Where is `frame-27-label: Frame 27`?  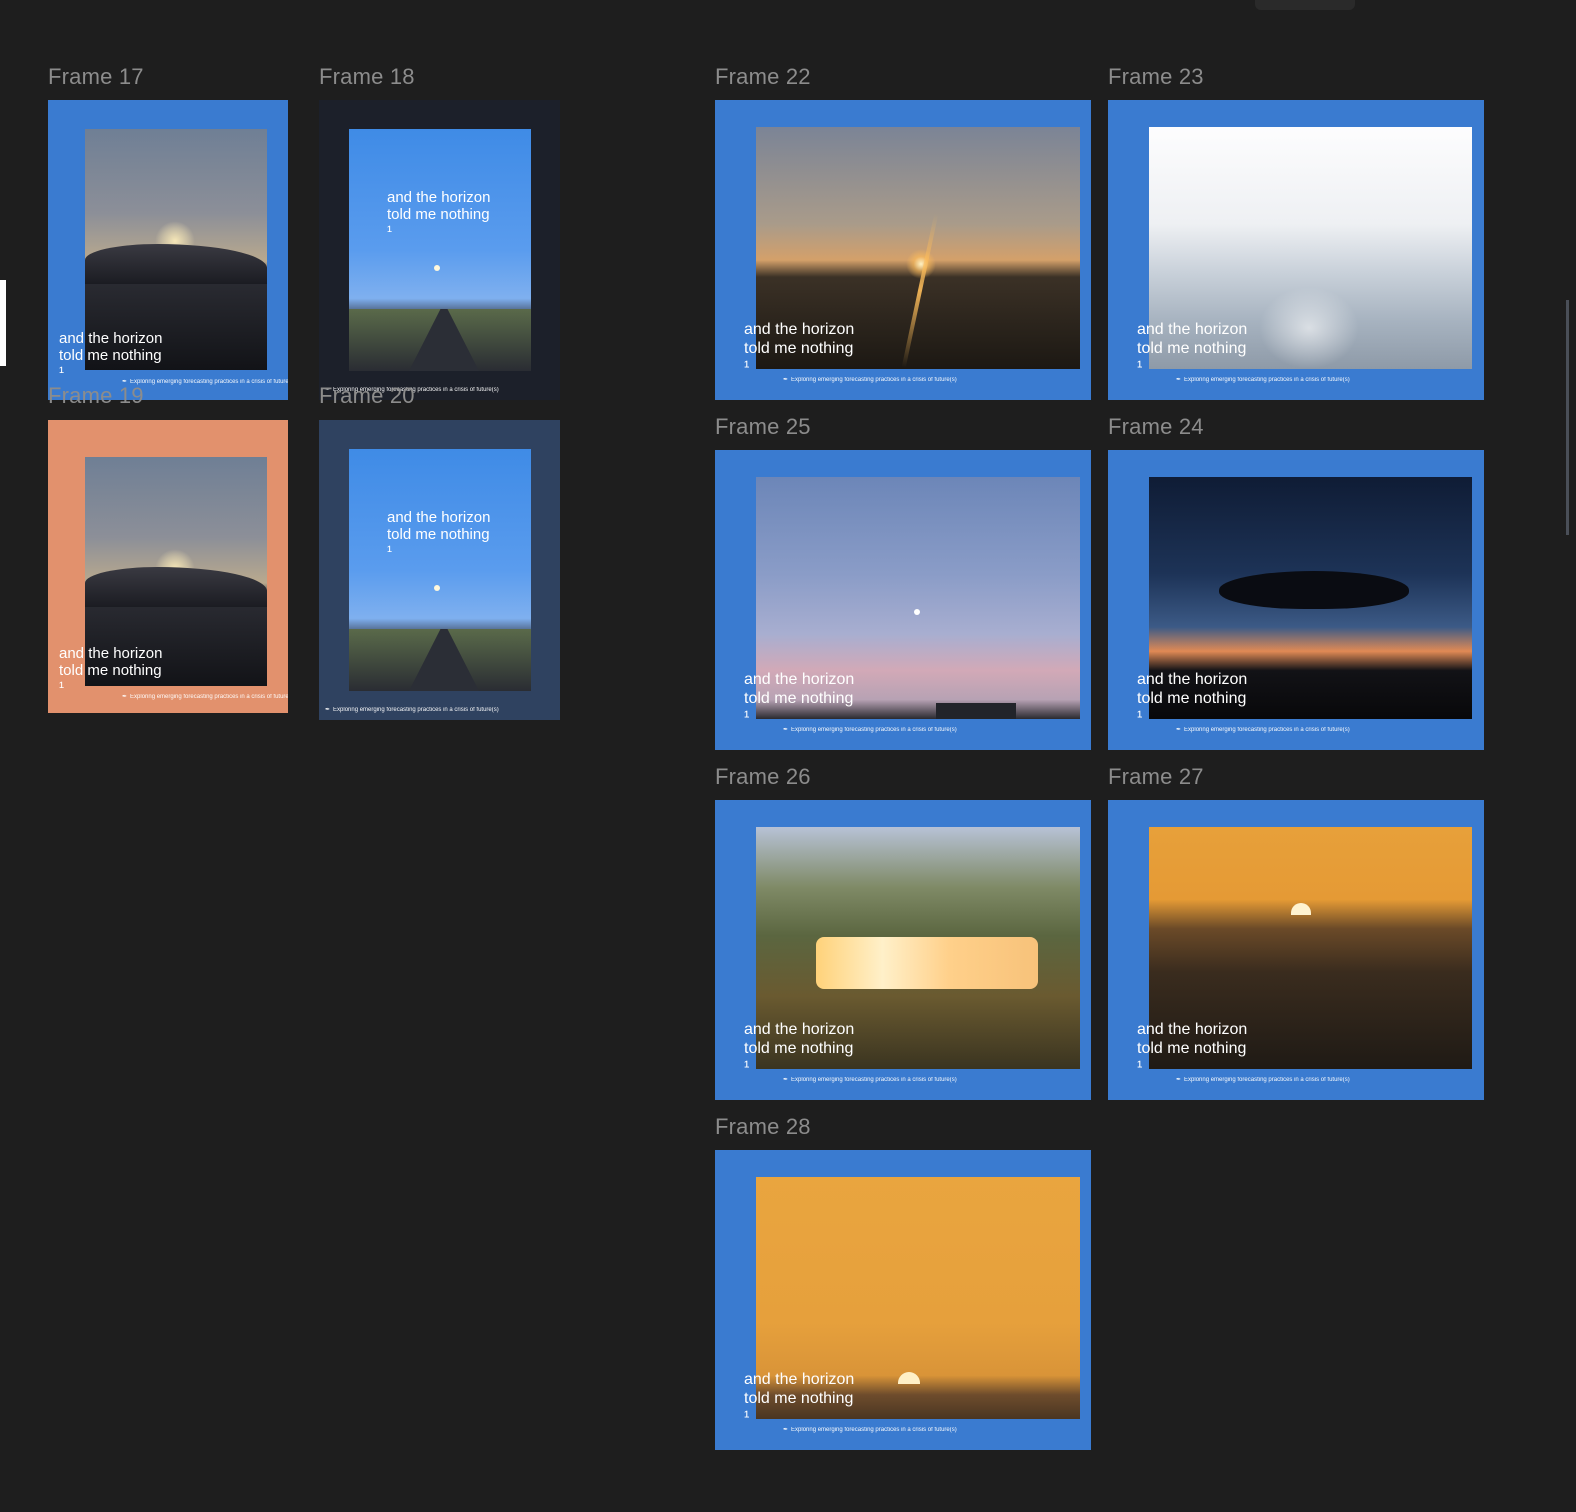 frame-27-label: Frame 27 is located at coordinates (1156, 777).